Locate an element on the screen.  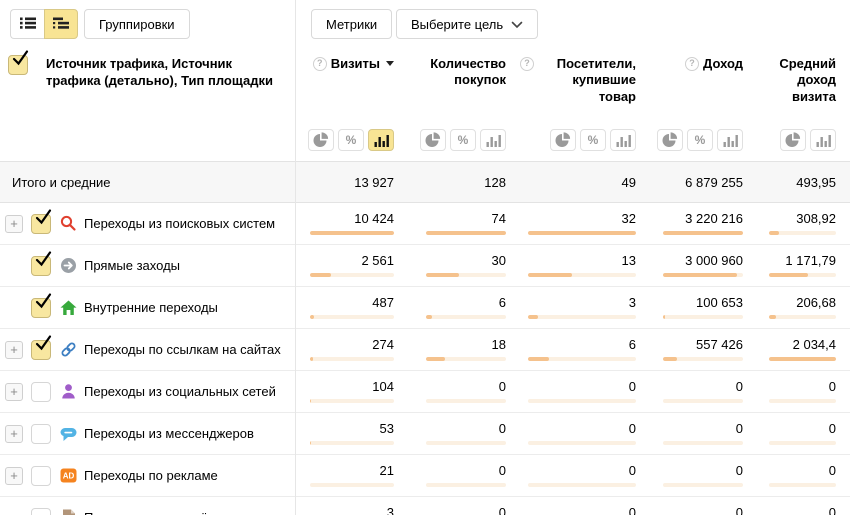
metric-value: 32 is located at coordinates (628, 218).